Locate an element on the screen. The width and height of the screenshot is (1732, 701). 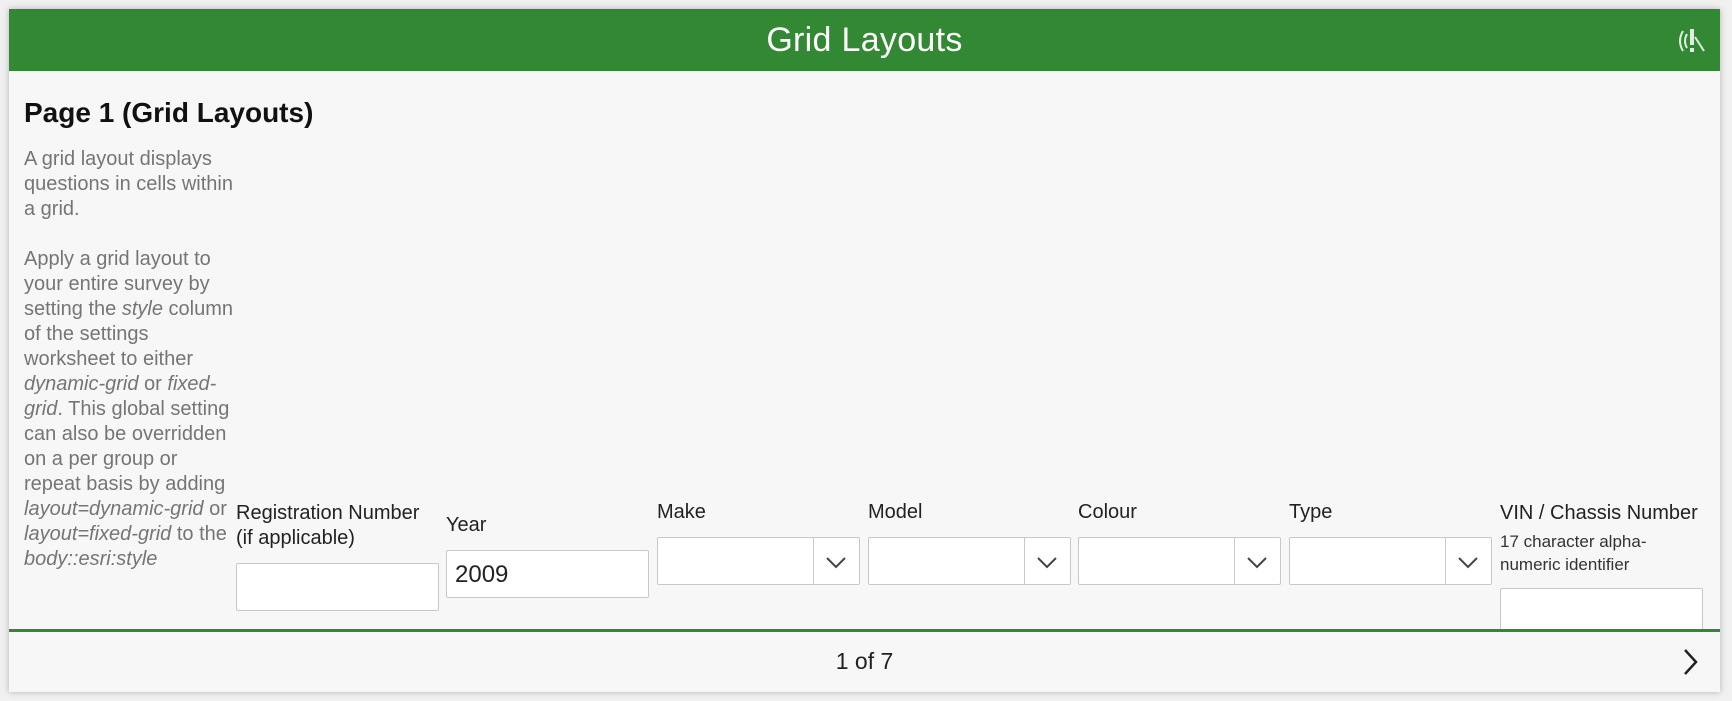
registration-field: Registration Number (if applicable) is located at coordinates (338, 541).